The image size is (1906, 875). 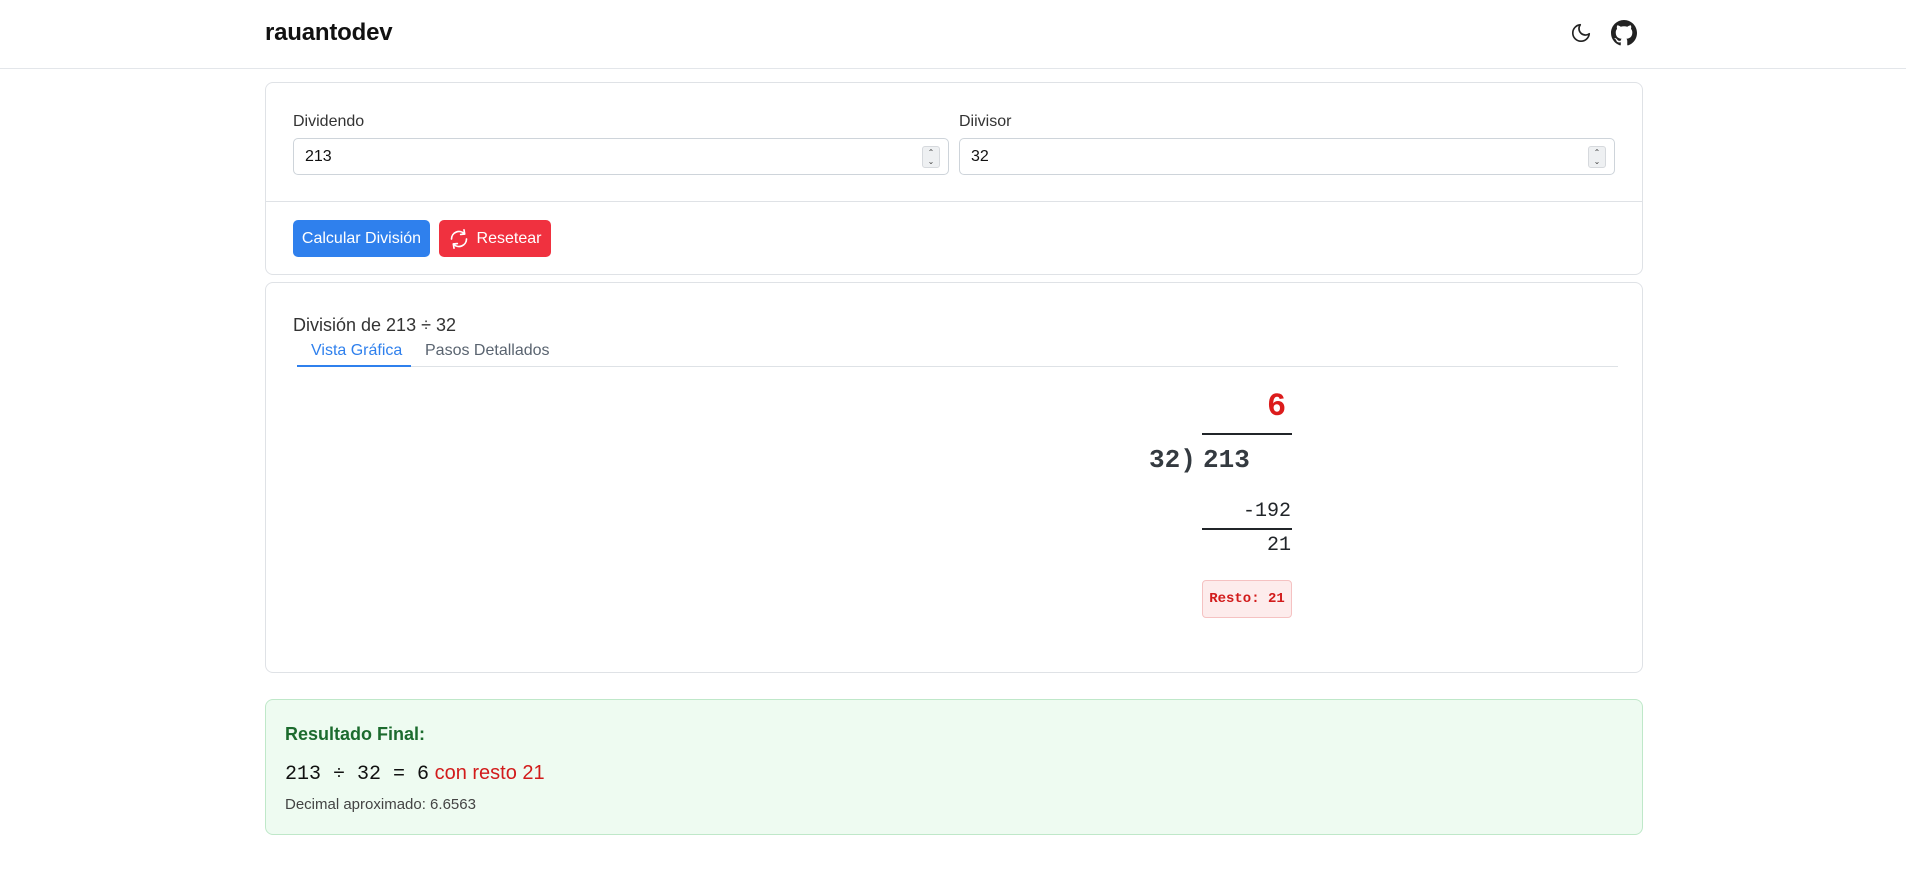 What do you see at coordinates (357, 774) in the screenshot?
I see `equation-text: 213 ÷ 32 = 6` at bounding box center [357, 774].